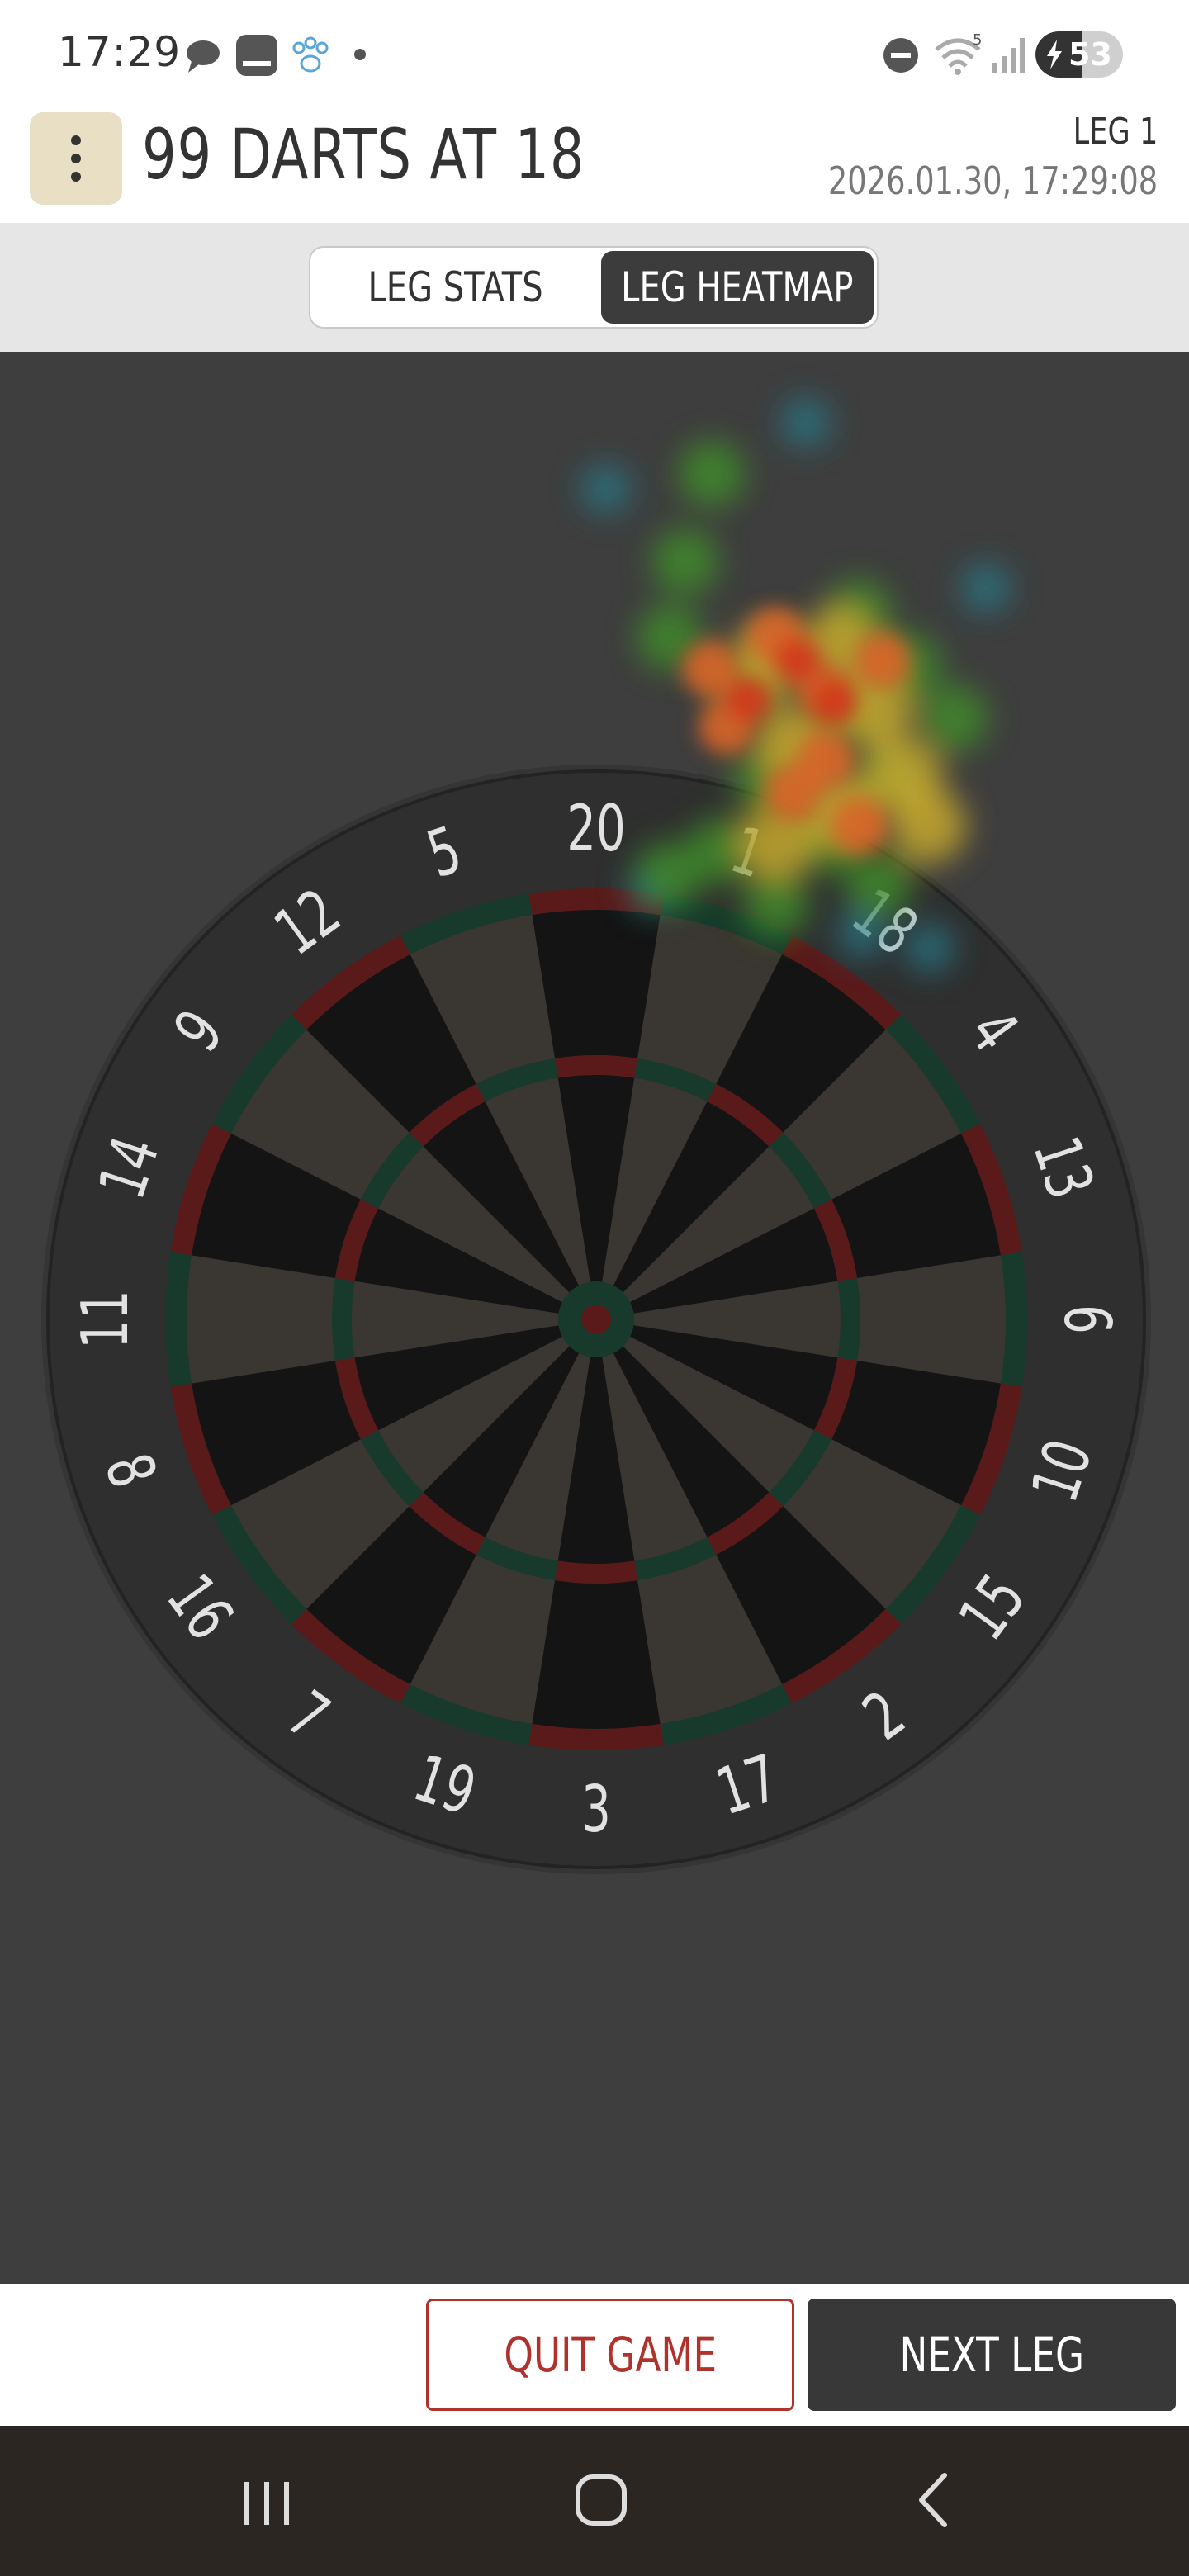 This screenshot has width=1189, height=2576. What do you see at coordinates (594, 53) in the screenshot?
I see `status-bar: 17:29 5 53` at bounding box center [594, 53].